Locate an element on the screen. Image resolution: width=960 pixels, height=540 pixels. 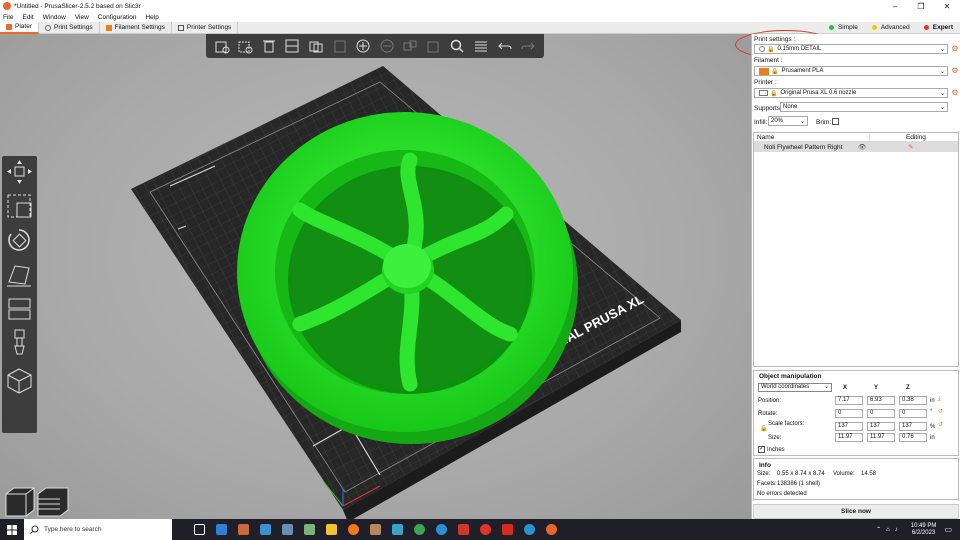
place-on-face-button is located at coordinates (19, 274).